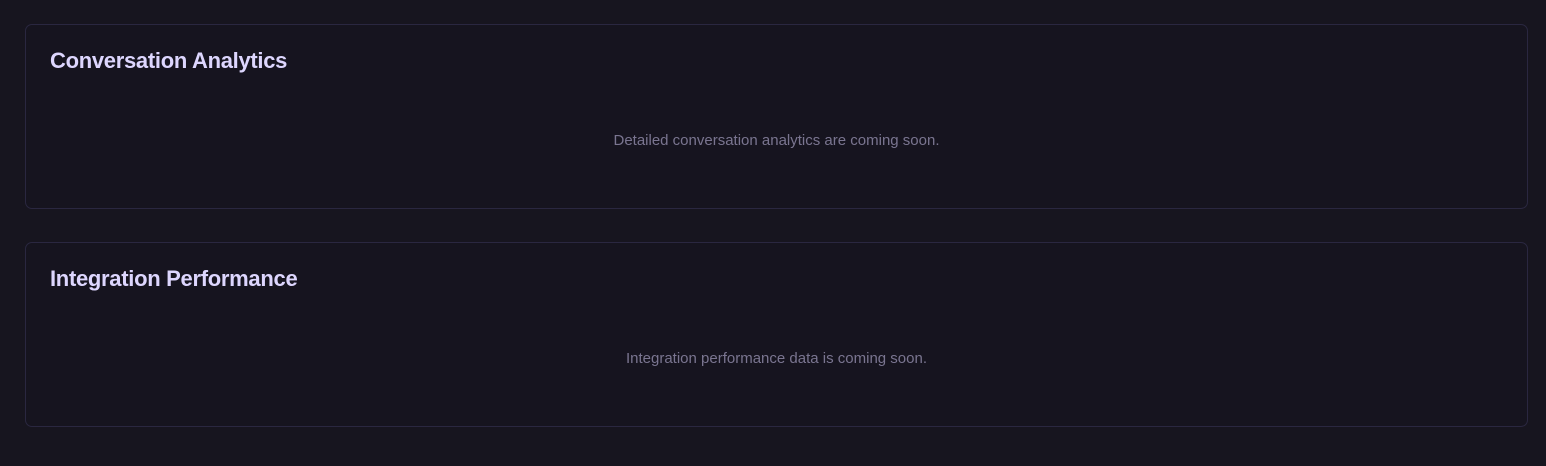 The image size is (1546, 466). I want to click on integration-performance-title: Integration Performance, so click(174, 278).